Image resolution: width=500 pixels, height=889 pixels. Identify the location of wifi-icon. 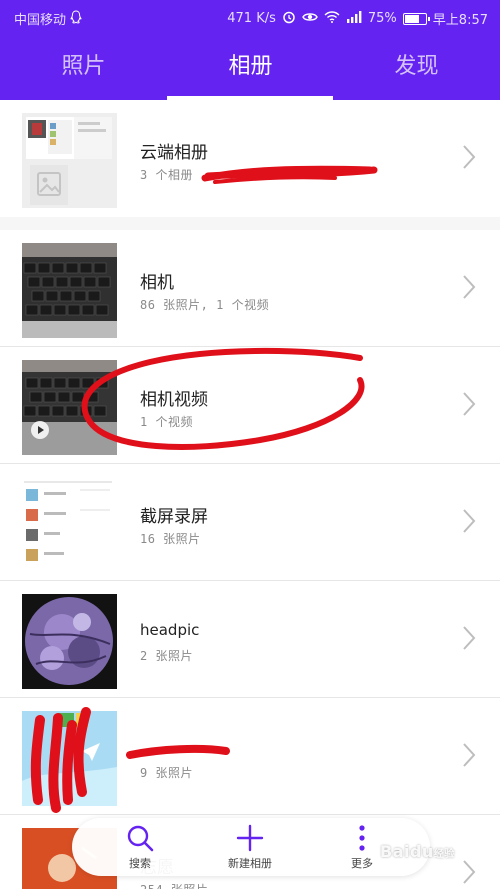
(332, 18).